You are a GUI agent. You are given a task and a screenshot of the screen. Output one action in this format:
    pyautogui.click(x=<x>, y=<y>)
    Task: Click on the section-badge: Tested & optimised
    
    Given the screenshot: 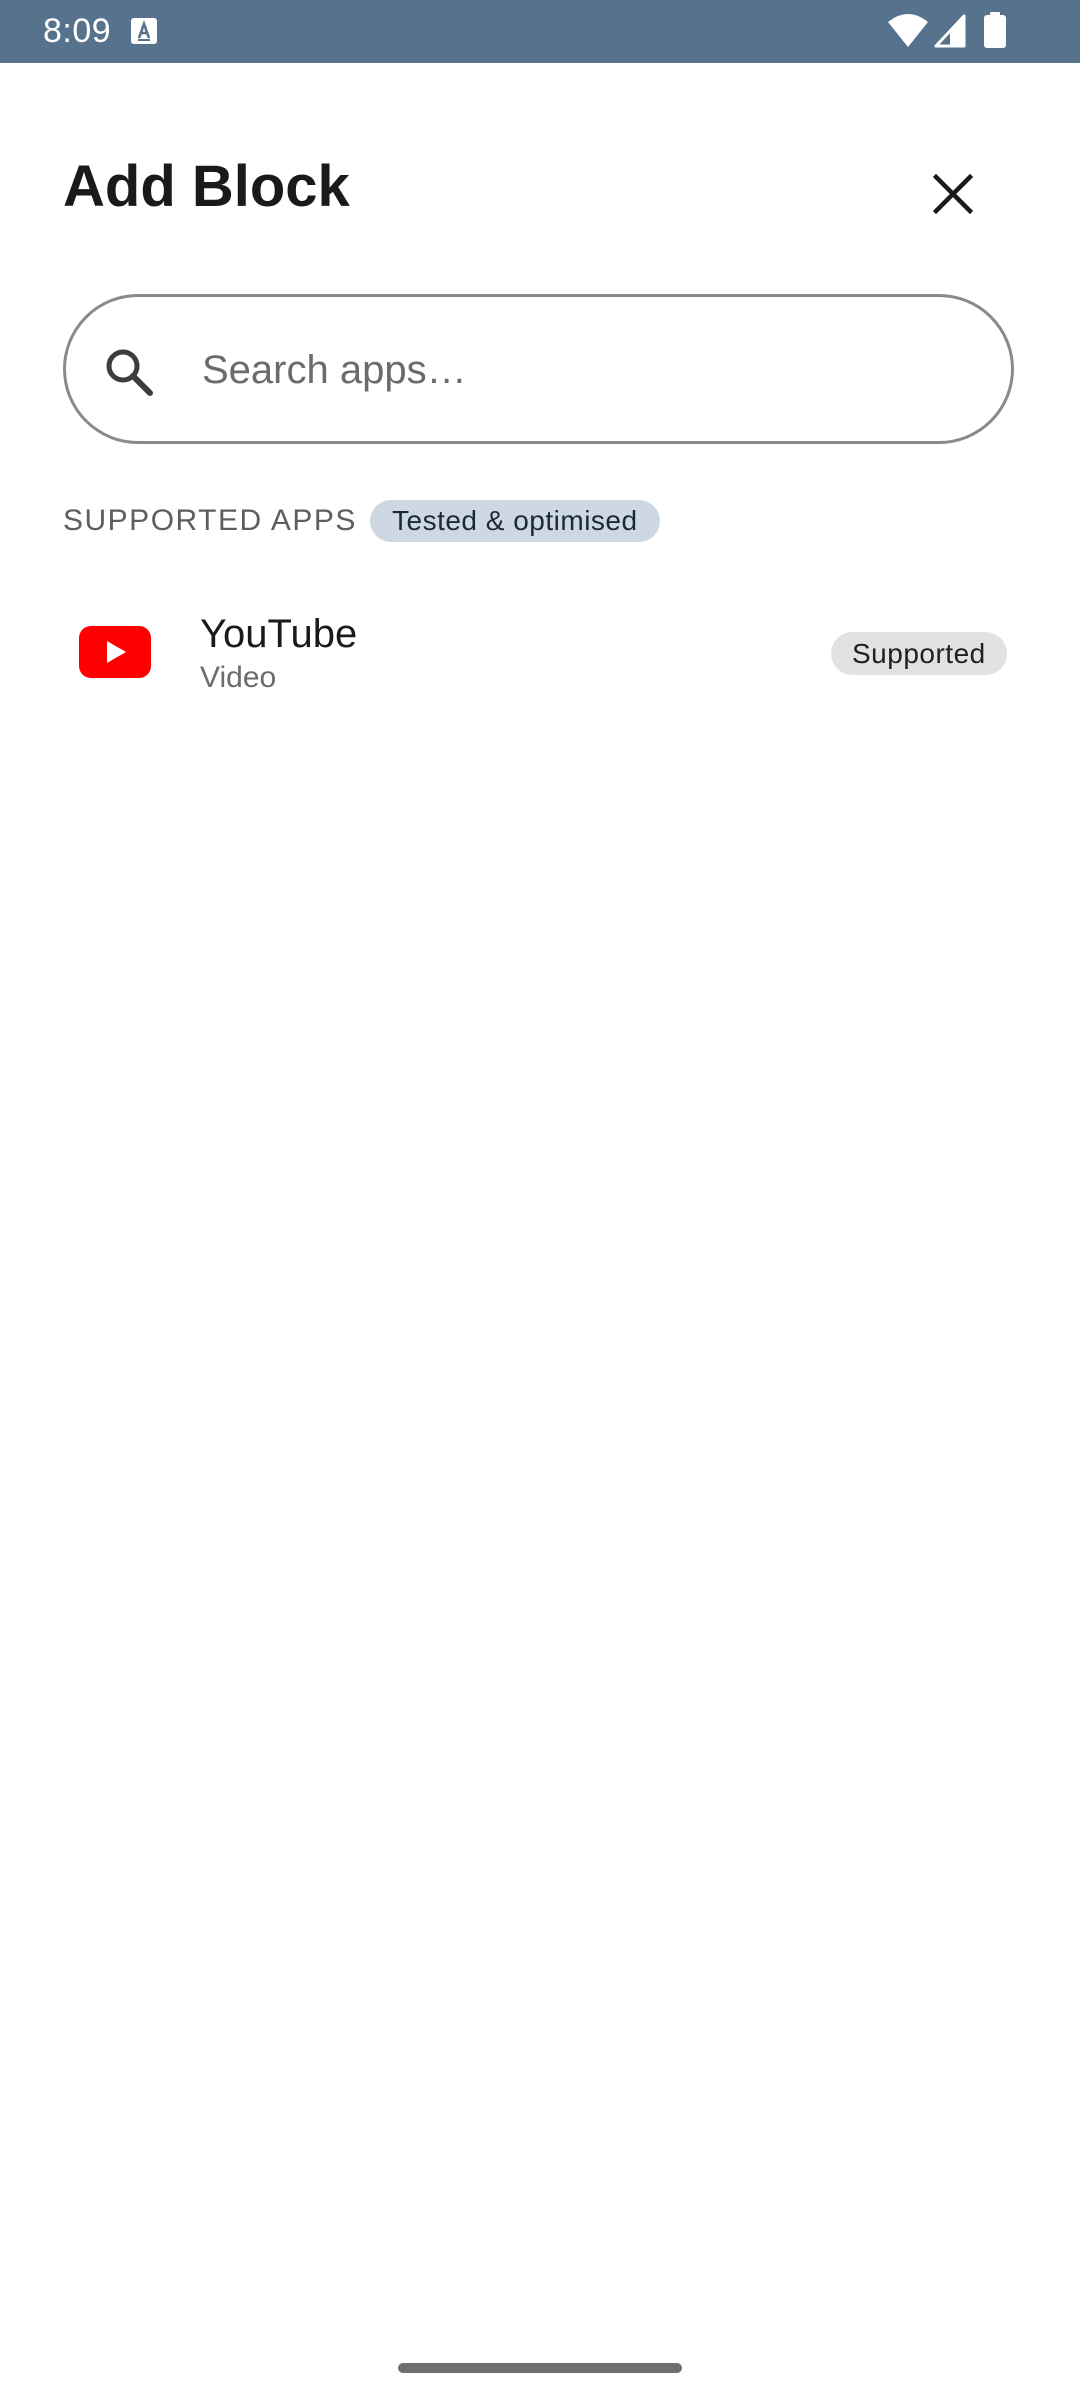 What is the action you would take?
    pyautogui.click(x=515, y=521)
    